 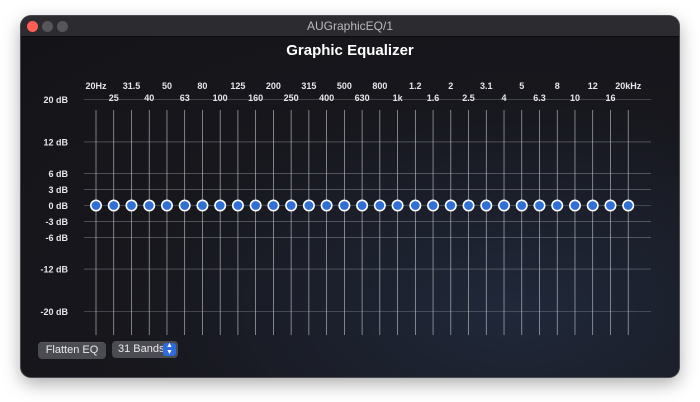 What do you see at coordinates (350, 50) in the screenshot?
I see `eq-title: Graphic Equalizer` at bounding box center [350, 50].